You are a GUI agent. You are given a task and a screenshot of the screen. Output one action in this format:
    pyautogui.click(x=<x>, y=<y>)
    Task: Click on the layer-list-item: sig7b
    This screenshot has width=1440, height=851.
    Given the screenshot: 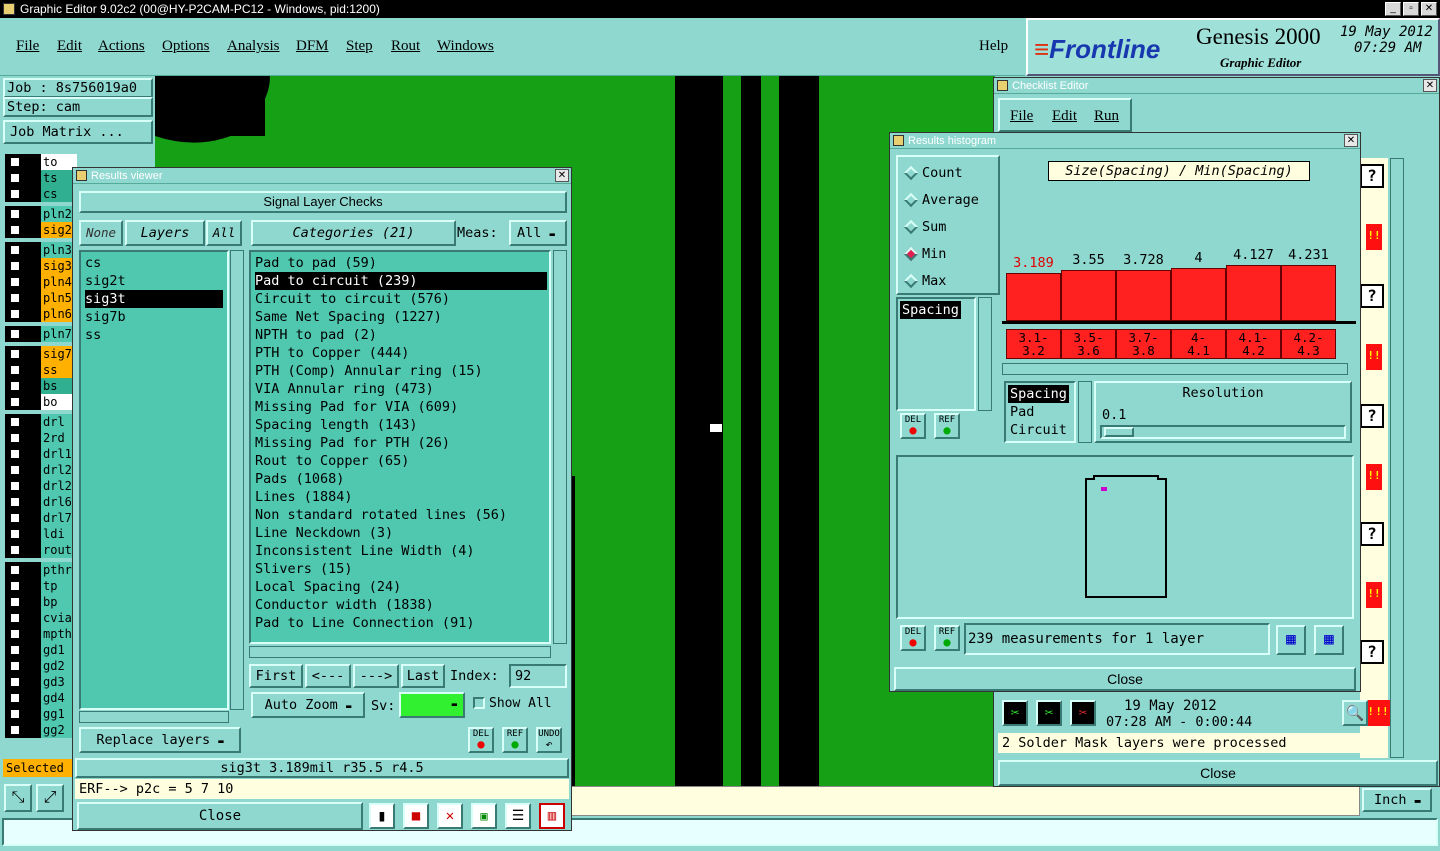 What is the action you would take?
    pyautogui.click(x=154, y=317)
    